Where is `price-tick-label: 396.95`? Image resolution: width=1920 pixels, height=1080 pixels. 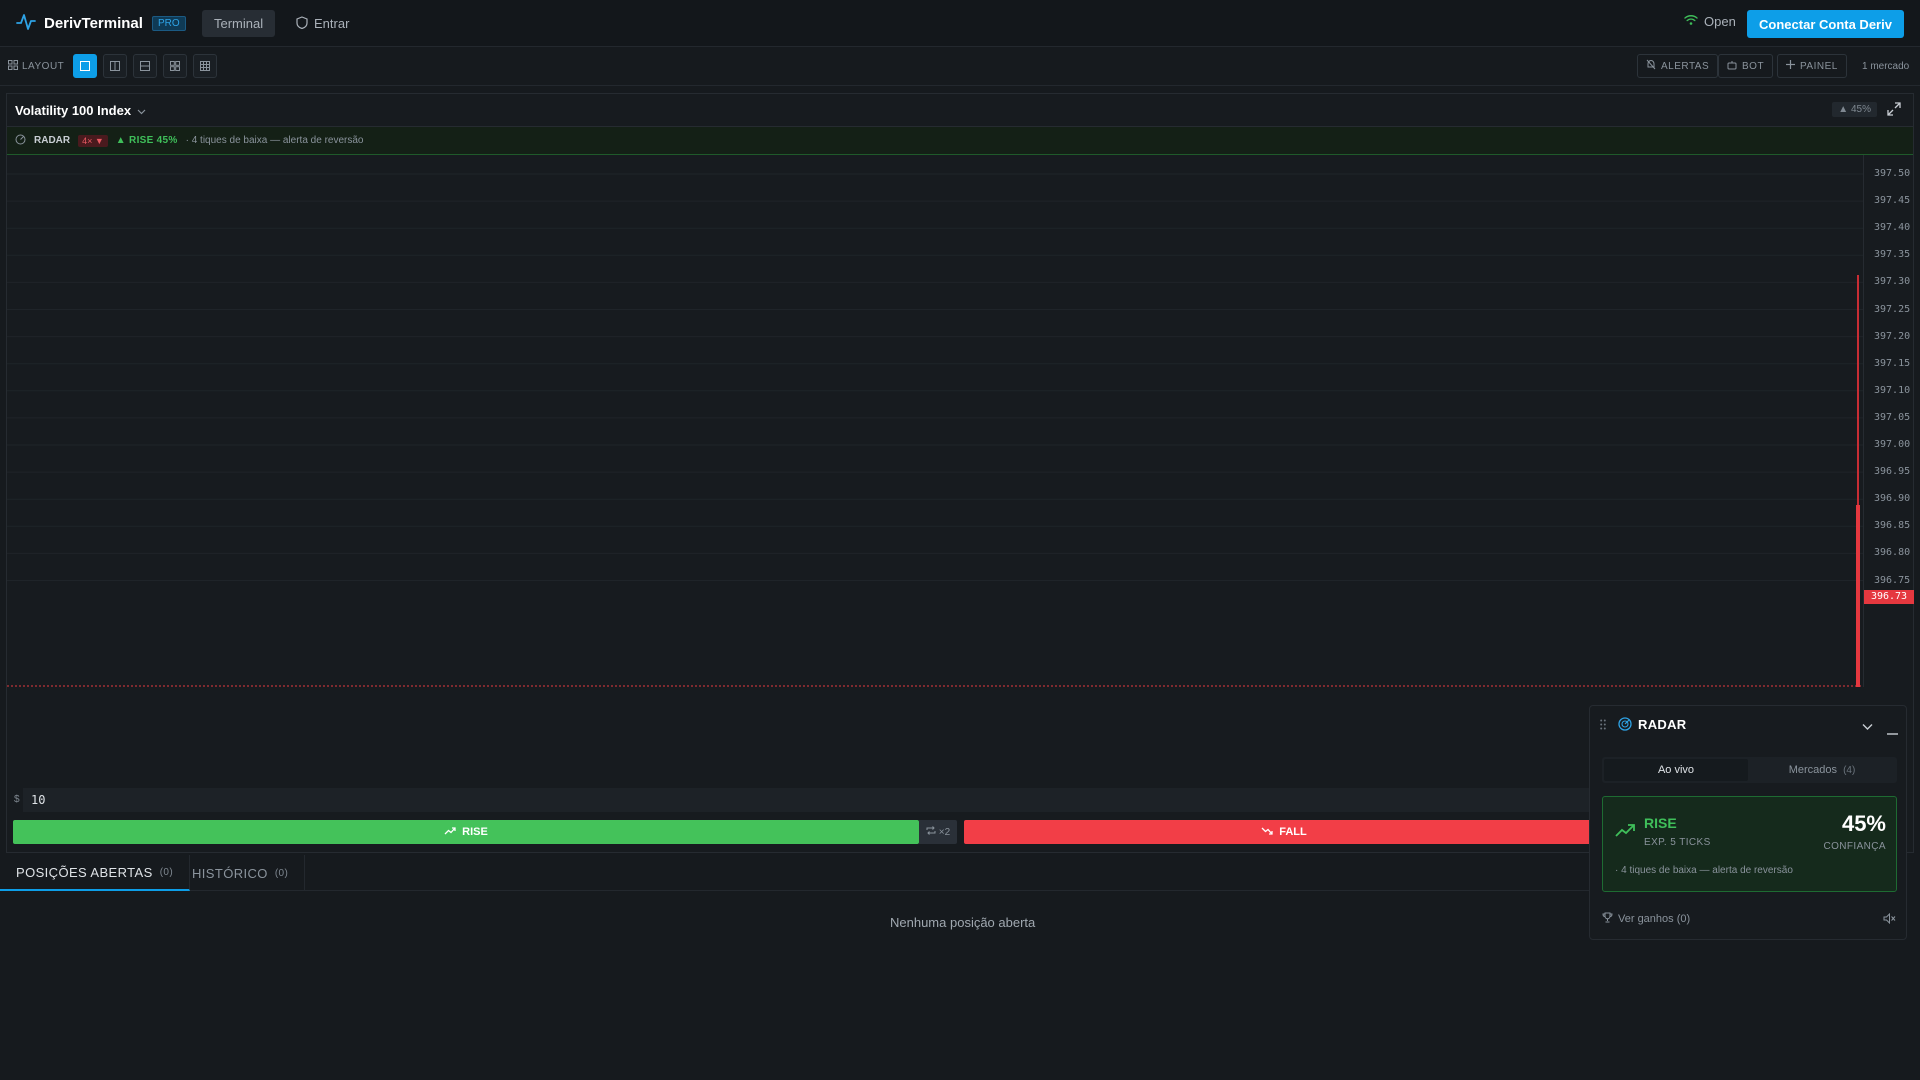 price-tick-label: 396.95 is located at coordinates (1892, 472).